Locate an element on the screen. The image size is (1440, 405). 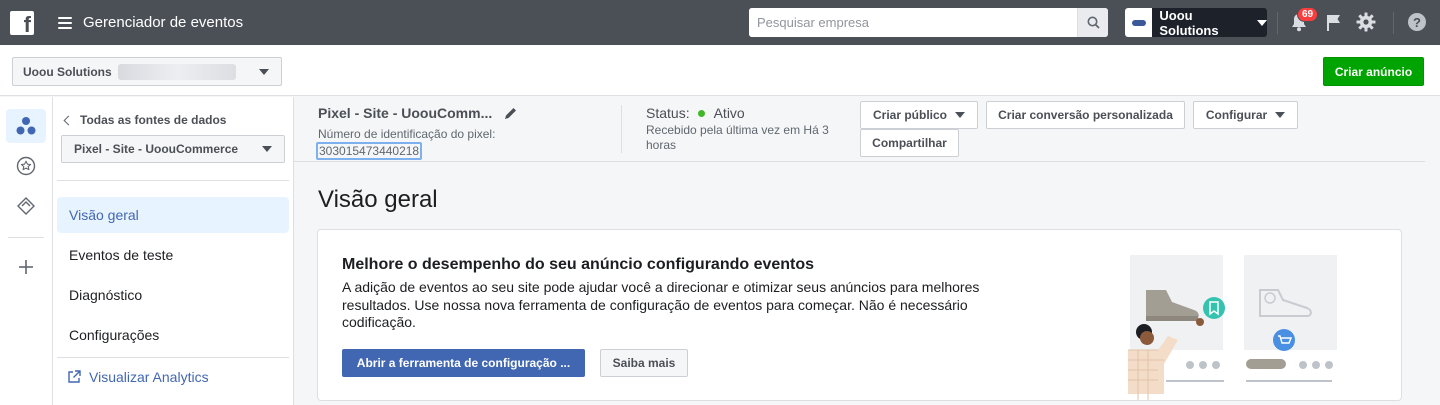
pixel-status: Status: Ativo is located at coordinates (695, 113).